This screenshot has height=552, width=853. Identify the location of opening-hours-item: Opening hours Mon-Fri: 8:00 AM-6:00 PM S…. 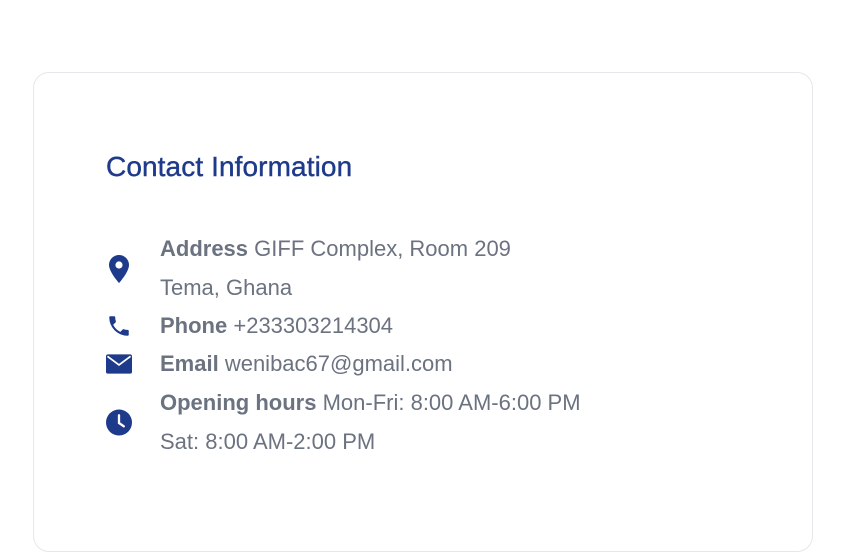
(343, 422).